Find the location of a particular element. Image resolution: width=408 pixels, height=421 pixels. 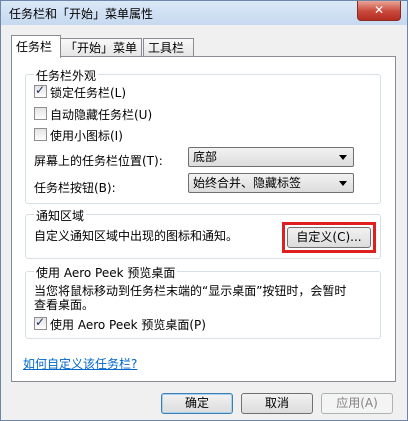

ok-button: 确定 is located at coordinates (197, 403).